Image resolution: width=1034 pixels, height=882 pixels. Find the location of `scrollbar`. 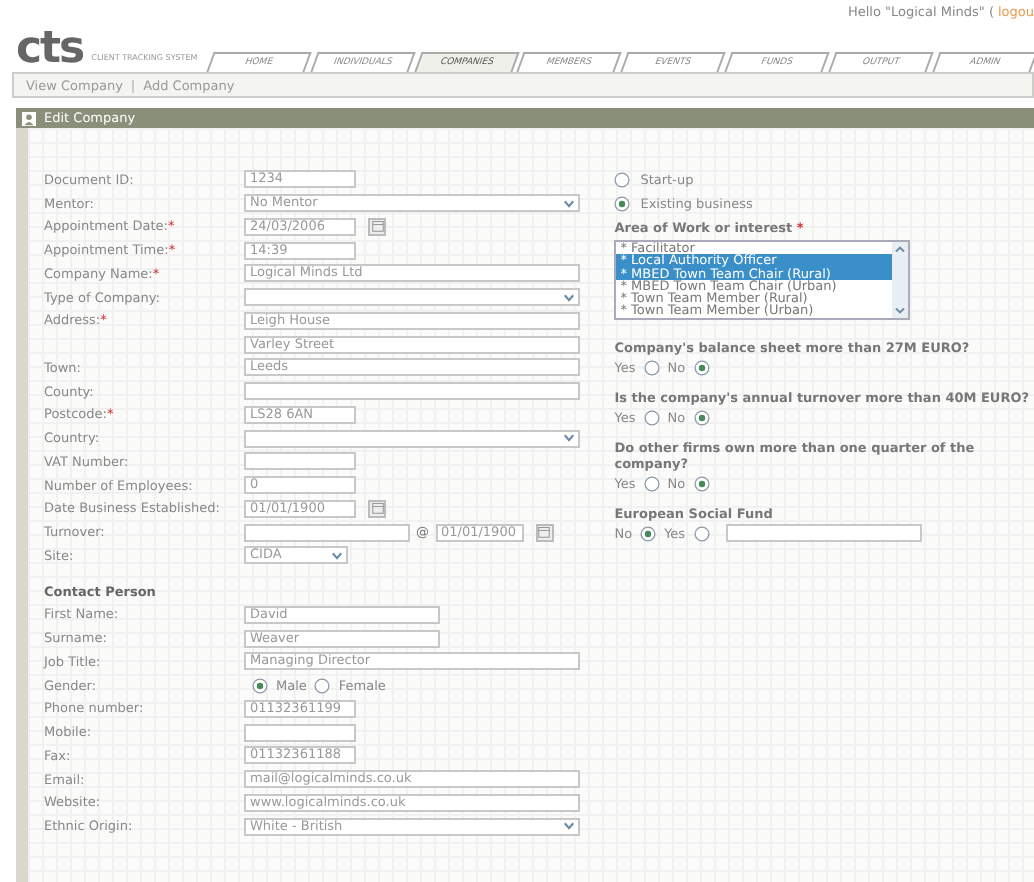

scrollbar is located at coordinates (900, 280).